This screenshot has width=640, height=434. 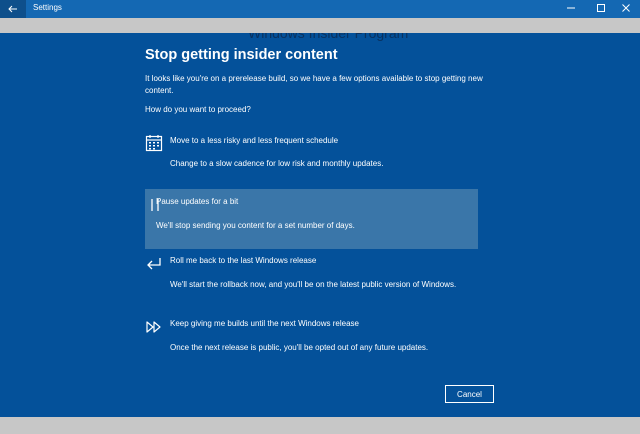 What do you see at coordinates (328, 37) in the screenshot?
I see `background-page-title: Windows Insider Program` at bounding box center [328, 37].